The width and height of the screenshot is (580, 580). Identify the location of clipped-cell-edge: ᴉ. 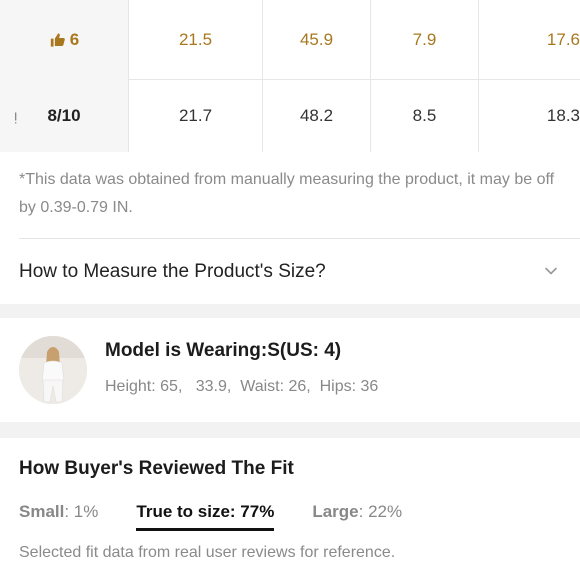
(16, 116).